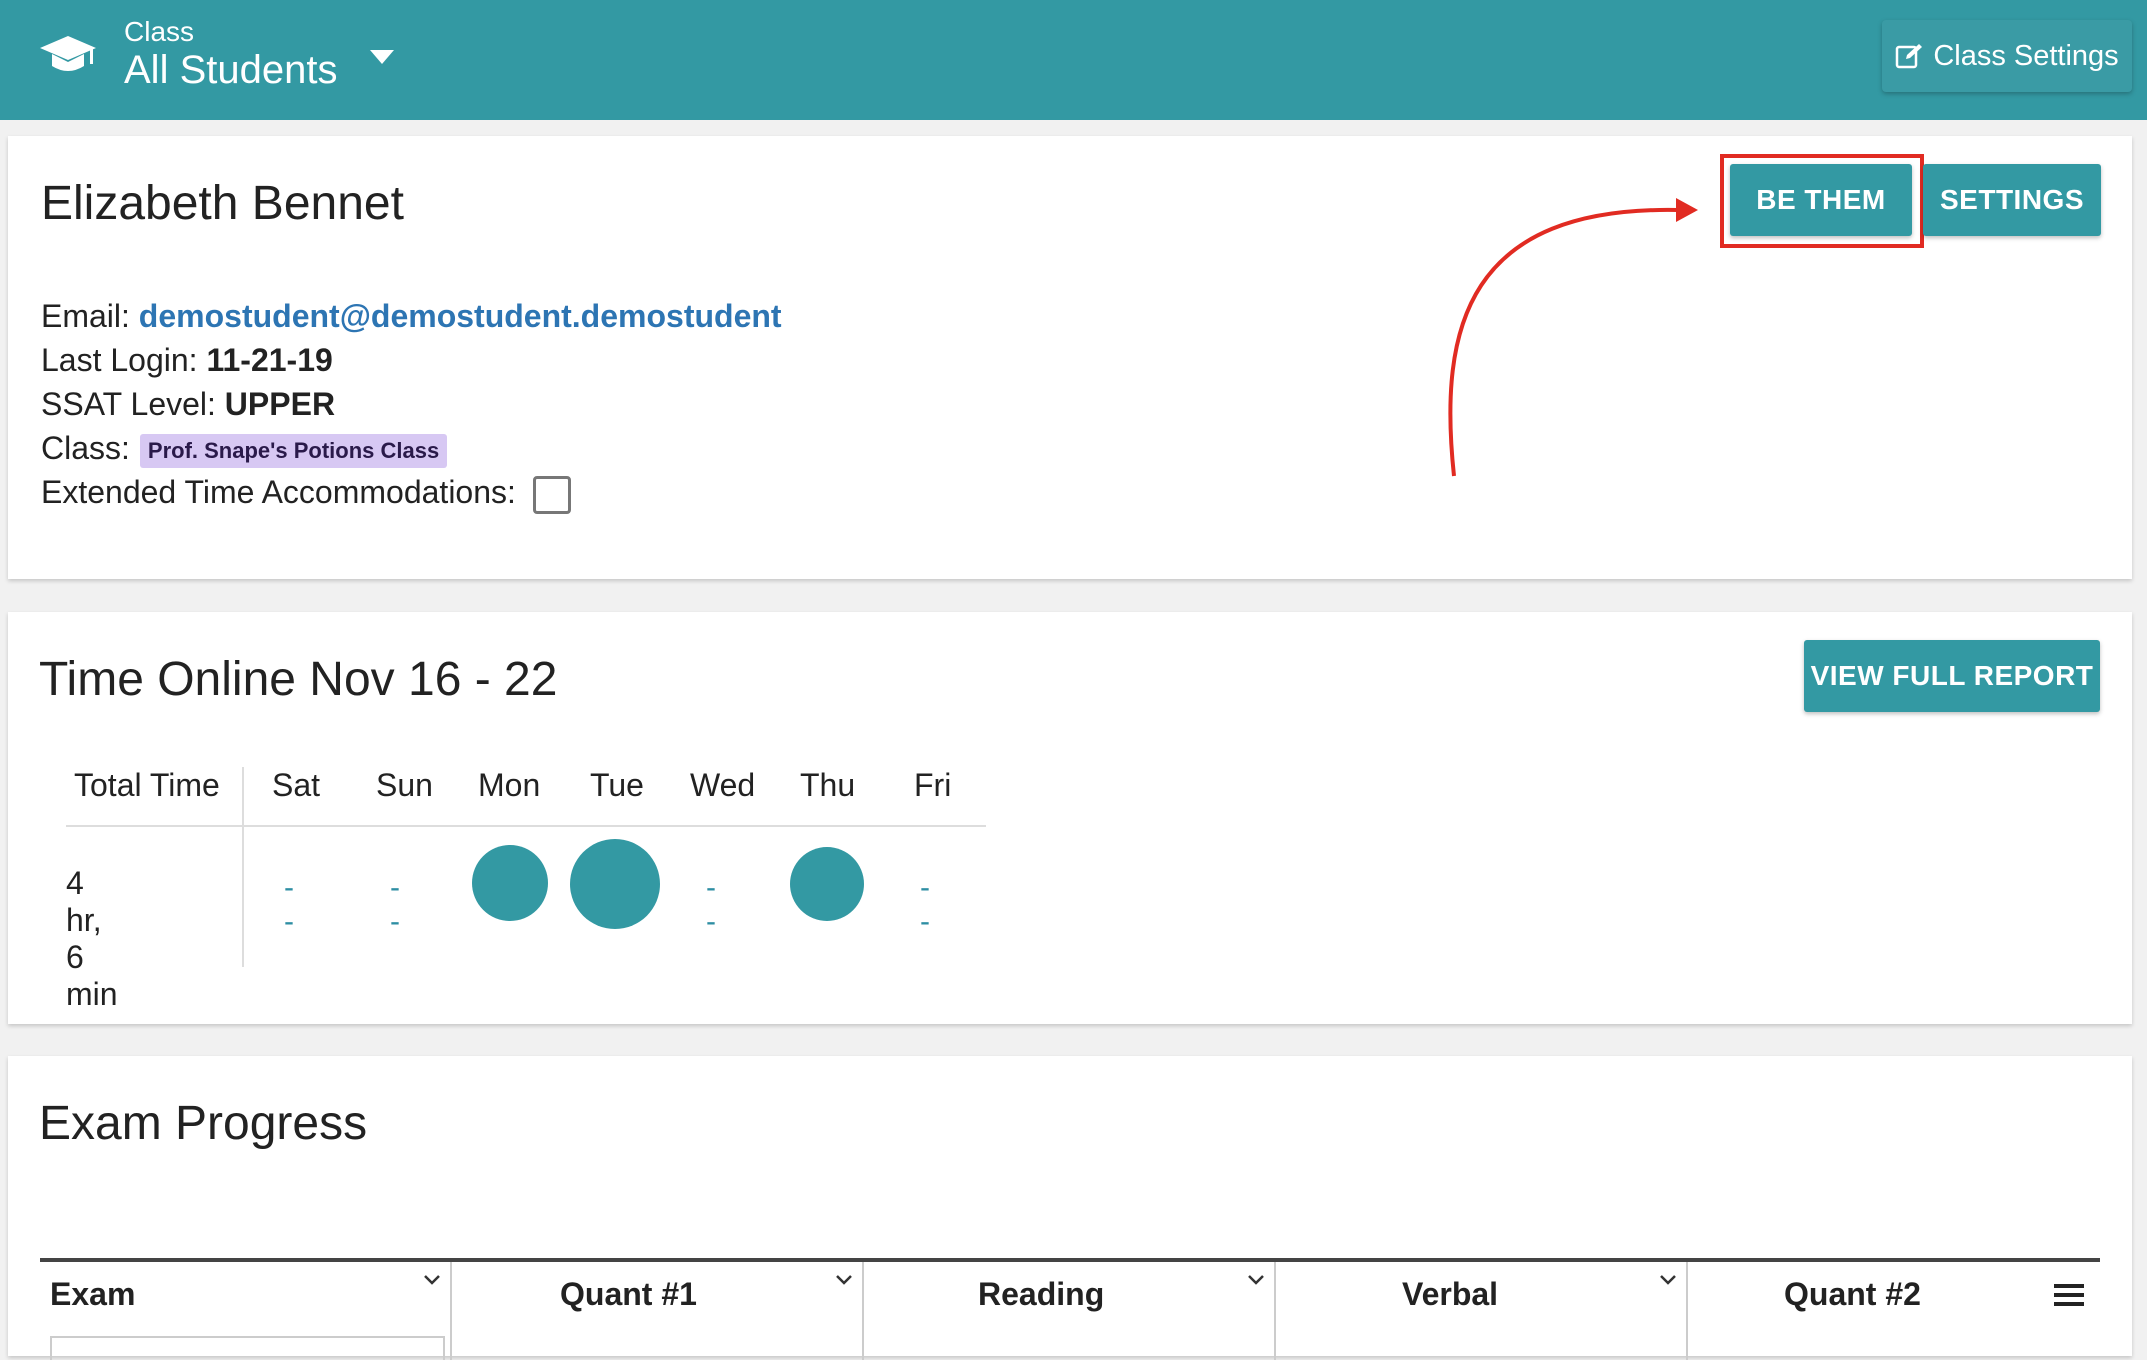 The width and height of the screenshot is (2147, 1360). Describe the element at coordinates (296, 785) in the screenshot. I see `day-header-sat: Sat` at that location.